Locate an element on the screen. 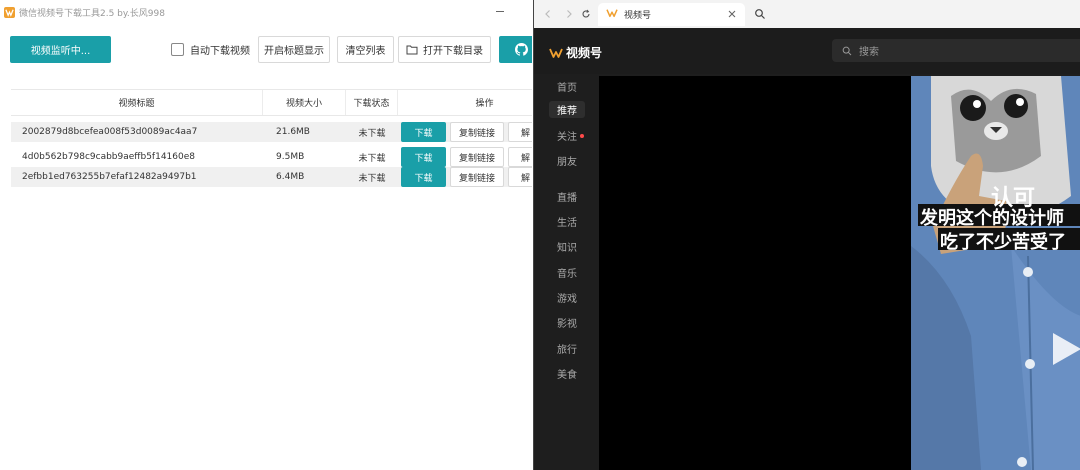  sidebar-item-life: 生活 is located at coordinates (567, 221).